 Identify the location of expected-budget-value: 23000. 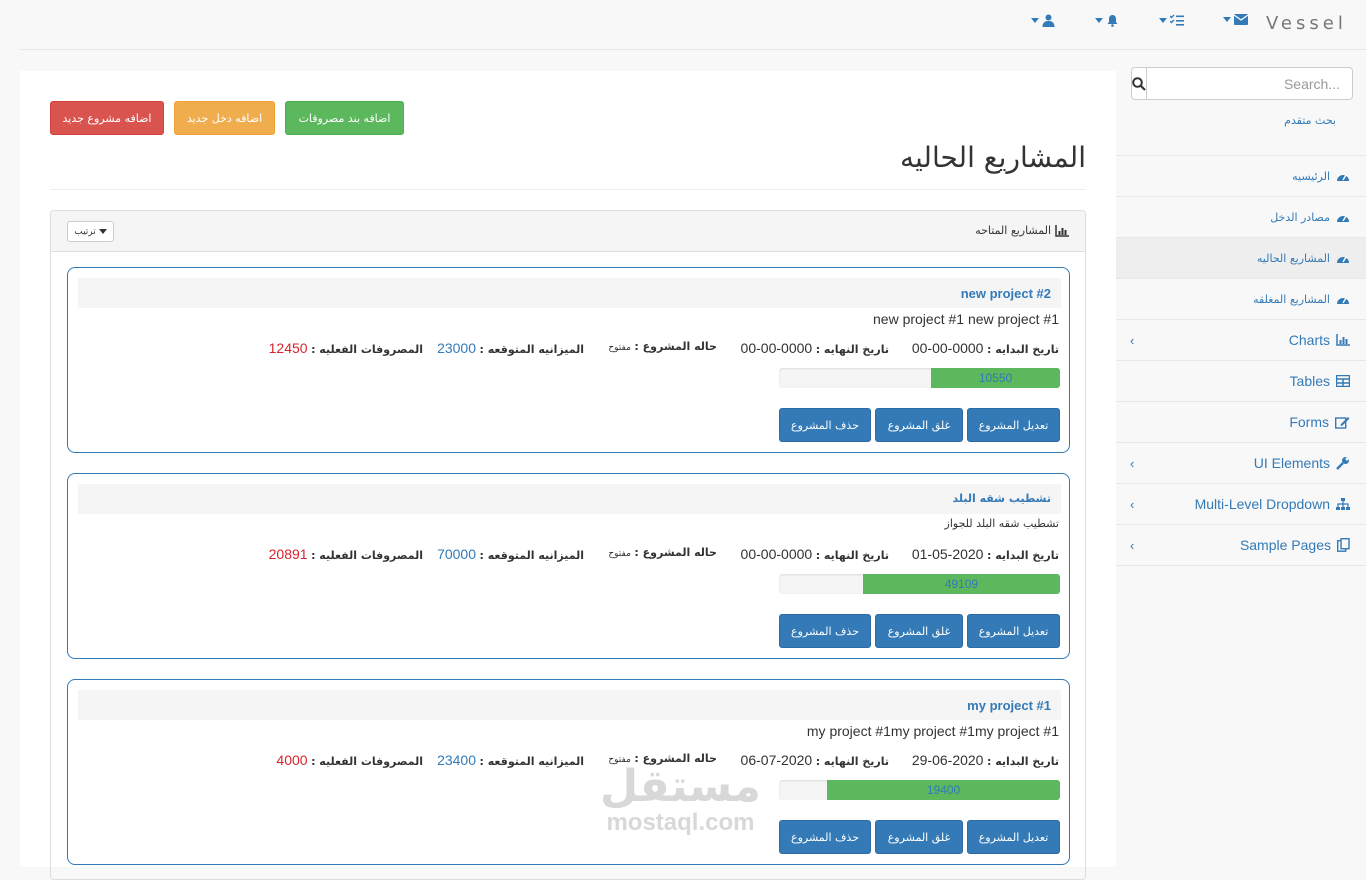
(457, 348).